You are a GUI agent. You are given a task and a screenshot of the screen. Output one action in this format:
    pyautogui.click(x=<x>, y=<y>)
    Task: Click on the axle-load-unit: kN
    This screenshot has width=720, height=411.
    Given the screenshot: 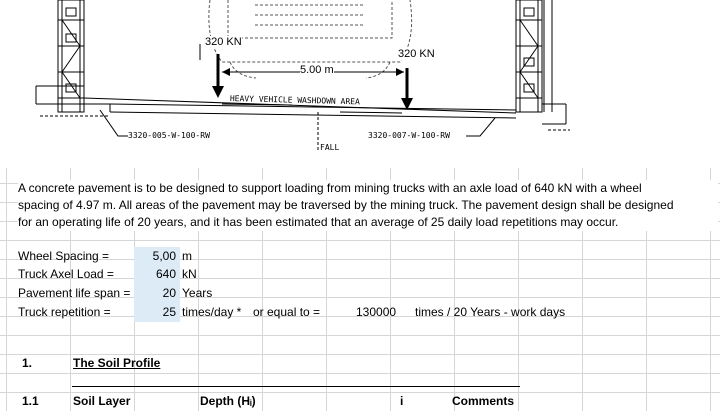 What is the action you would take?
    pyautogui.click(x=189, y=274)
    